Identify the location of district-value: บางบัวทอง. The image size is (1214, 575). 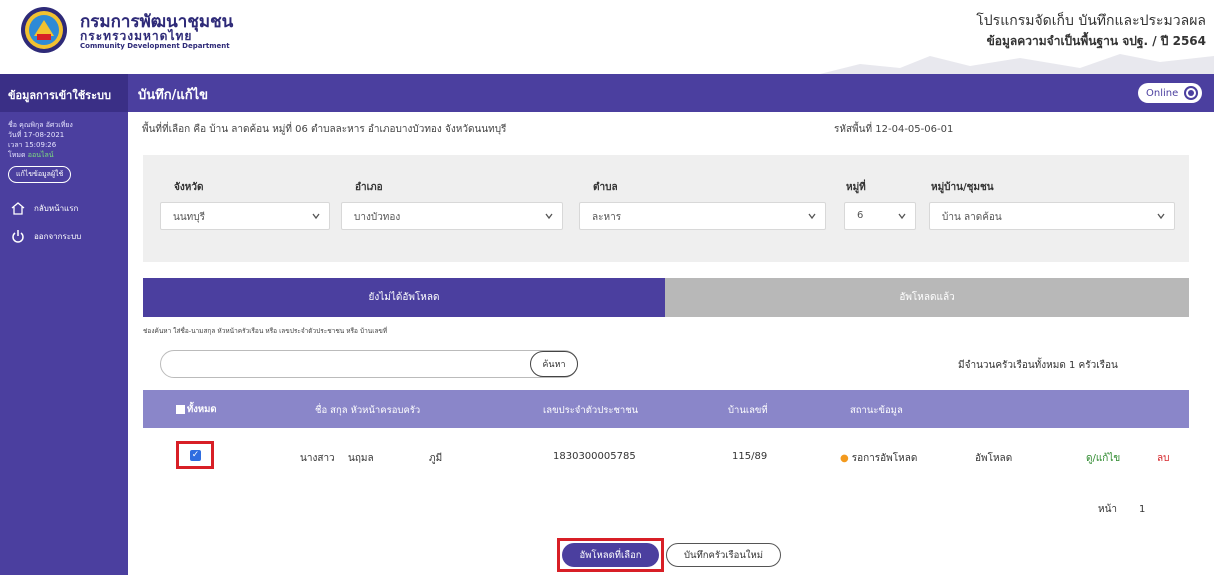
(377, 217).